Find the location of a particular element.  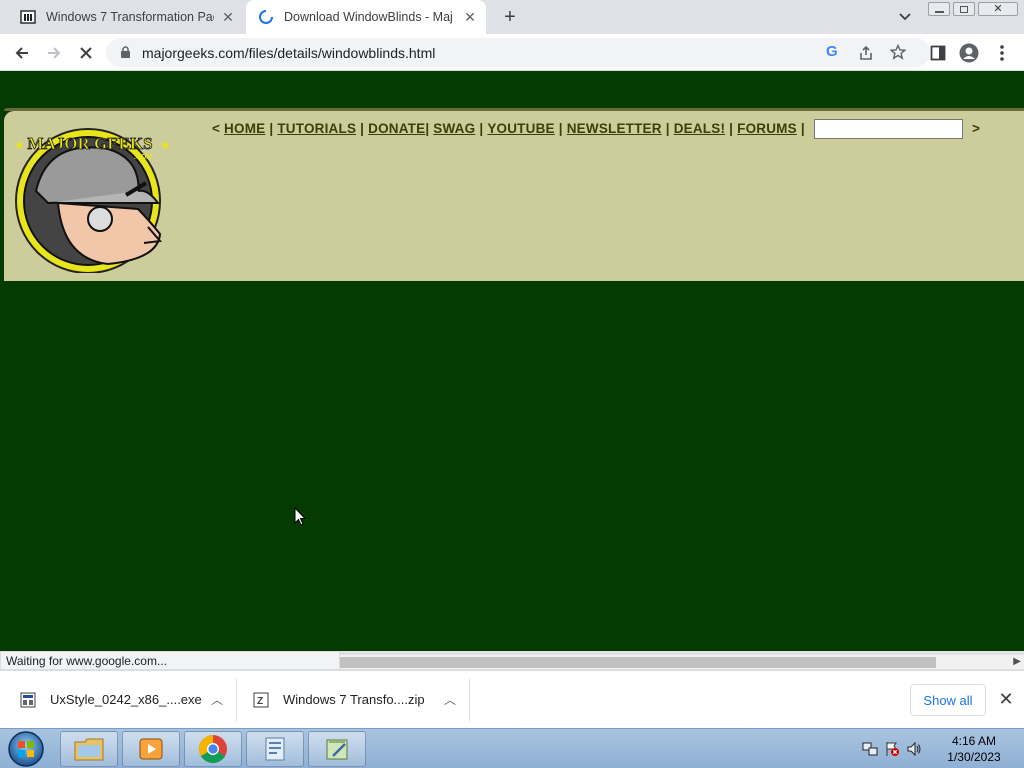

nav-donate-link: DONATE is located at coordinates (396, 128).